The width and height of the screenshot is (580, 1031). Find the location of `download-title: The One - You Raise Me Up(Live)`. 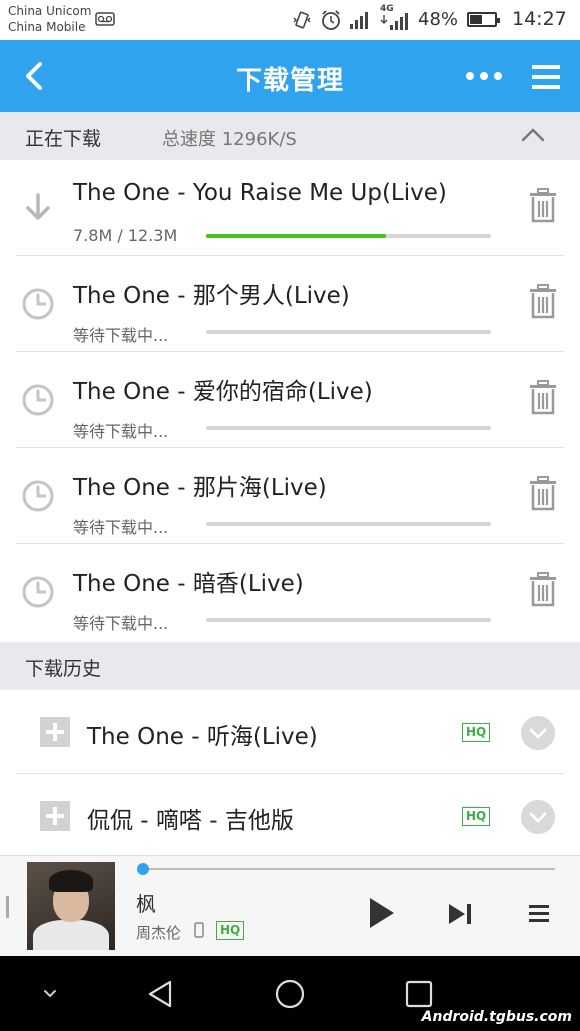

download-title: The One - You Raise Me Up(Live) is located at coordinates (260, 193).